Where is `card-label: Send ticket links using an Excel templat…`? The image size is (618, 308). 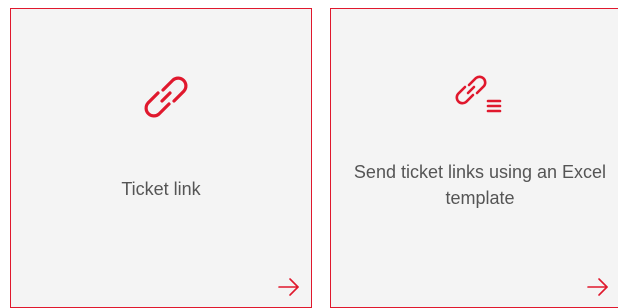
card-label: Send ticket links using an Excel templat… is located at coordinates (480, 185).